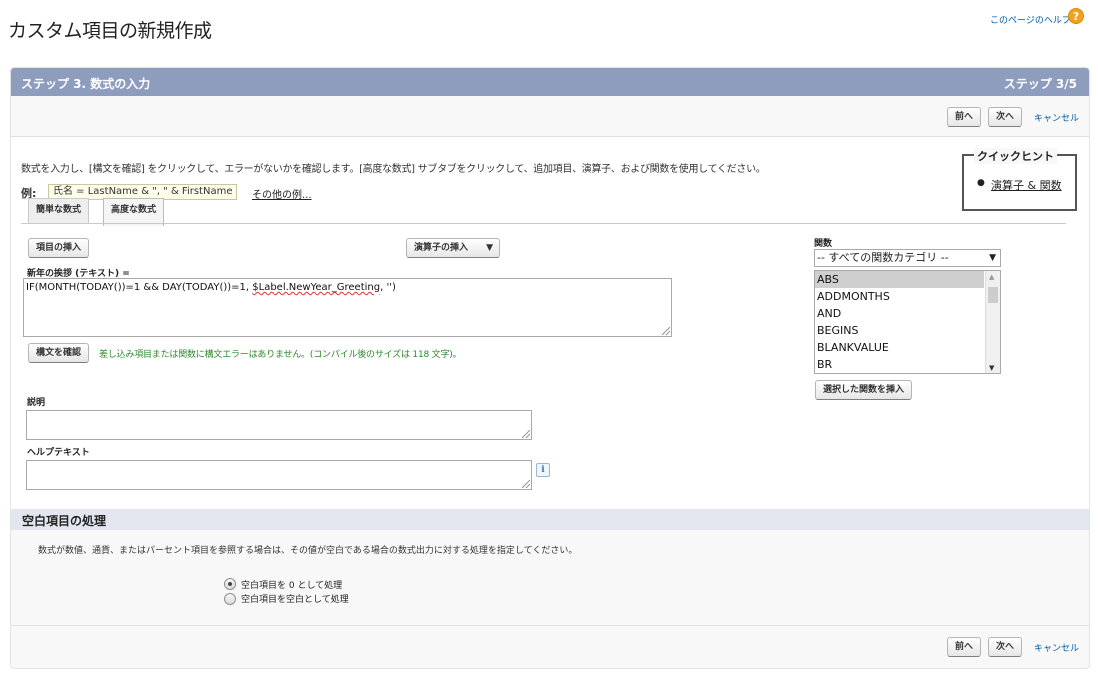 The width and height of the screenshot is (1098, 681). What do you see at coordinates (230, 599) in the screenshot?
I see `radio-blank-as-blank` at bounding box center [230, 599].